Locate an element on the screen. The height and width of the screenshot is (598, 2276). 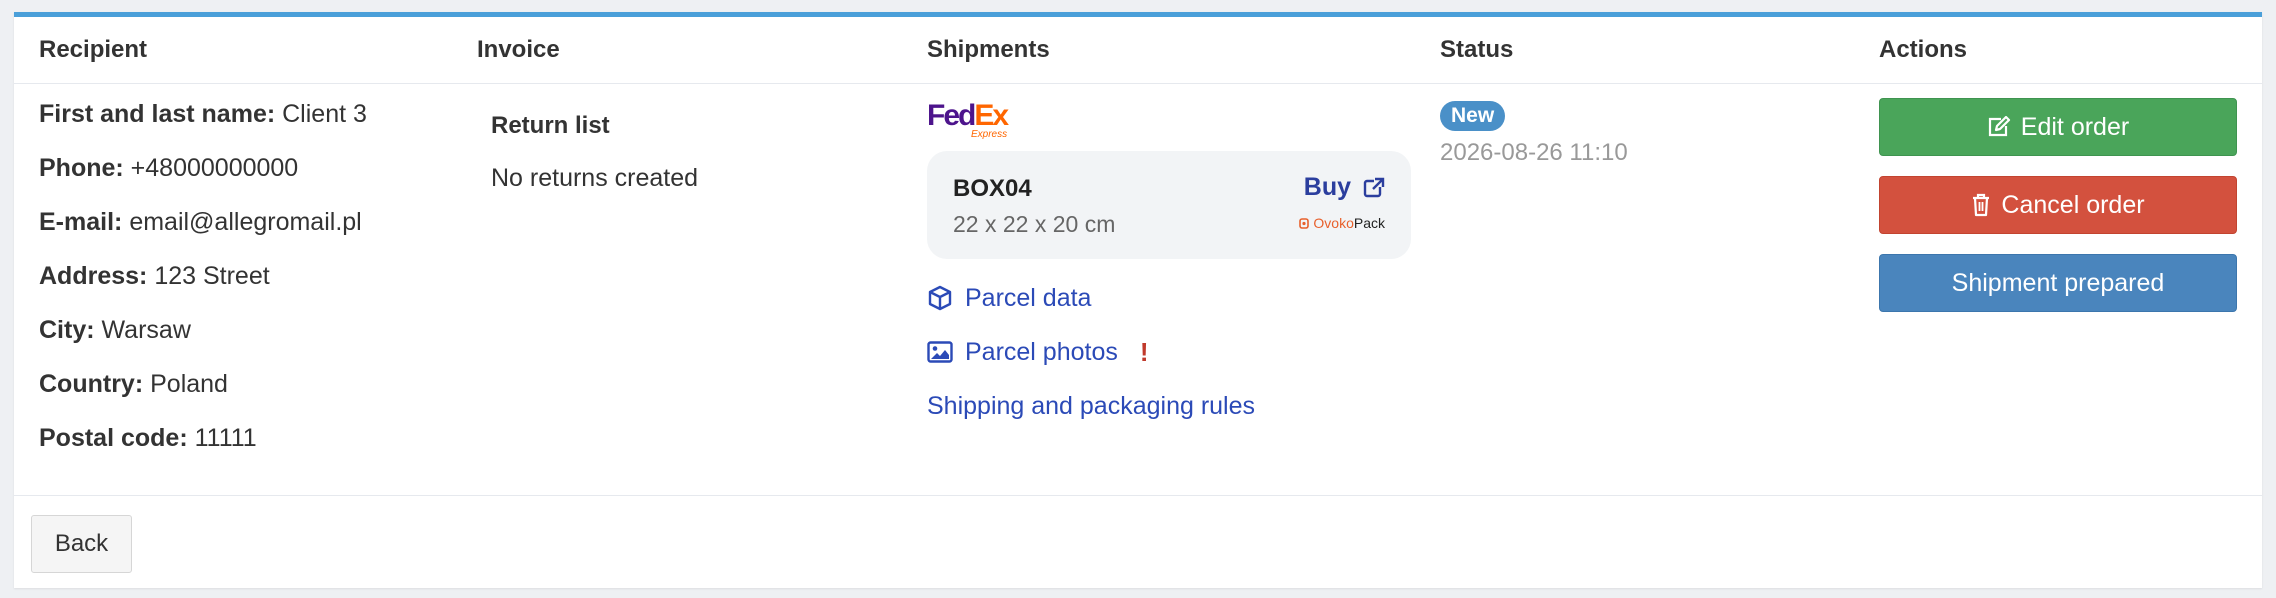
cancel-order-button: Cancel order is located at coordinates (2058, 205).